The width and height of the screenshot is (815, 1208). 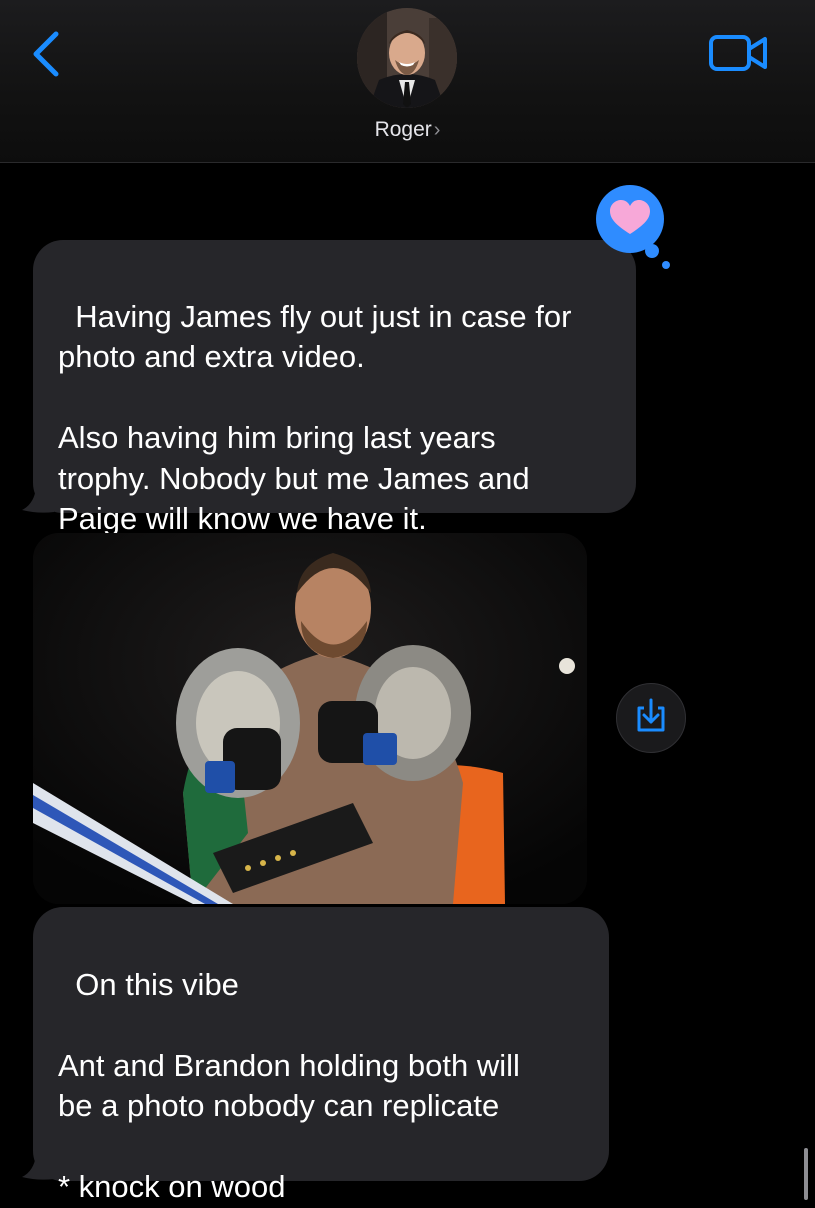 I want to click on download-icon, so click(x=651, y=715).